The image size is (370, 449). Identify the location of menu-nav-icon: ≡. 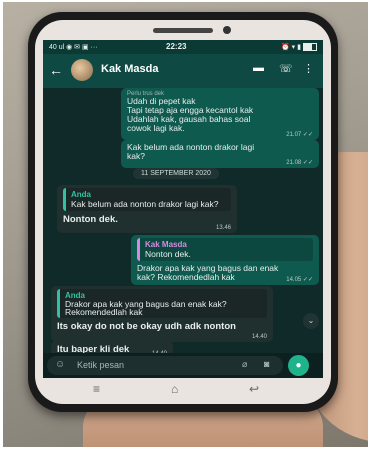
(96, 389).